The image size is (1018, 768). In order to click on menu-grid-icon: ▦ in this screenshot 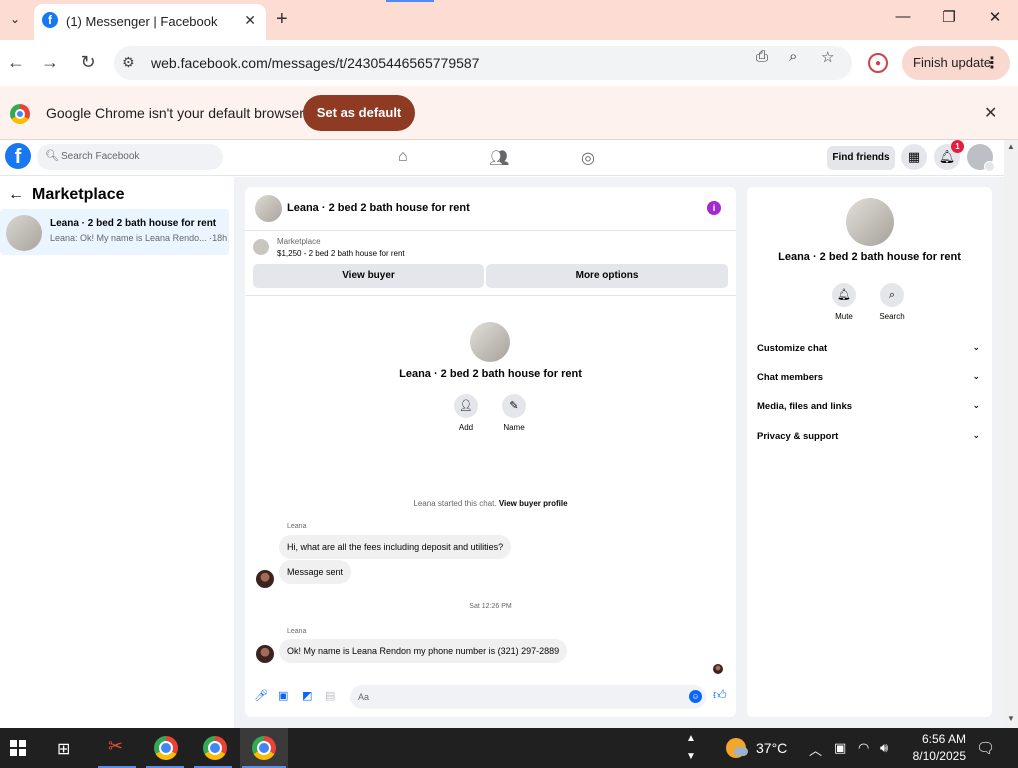, I will do `click(914, 157)`.